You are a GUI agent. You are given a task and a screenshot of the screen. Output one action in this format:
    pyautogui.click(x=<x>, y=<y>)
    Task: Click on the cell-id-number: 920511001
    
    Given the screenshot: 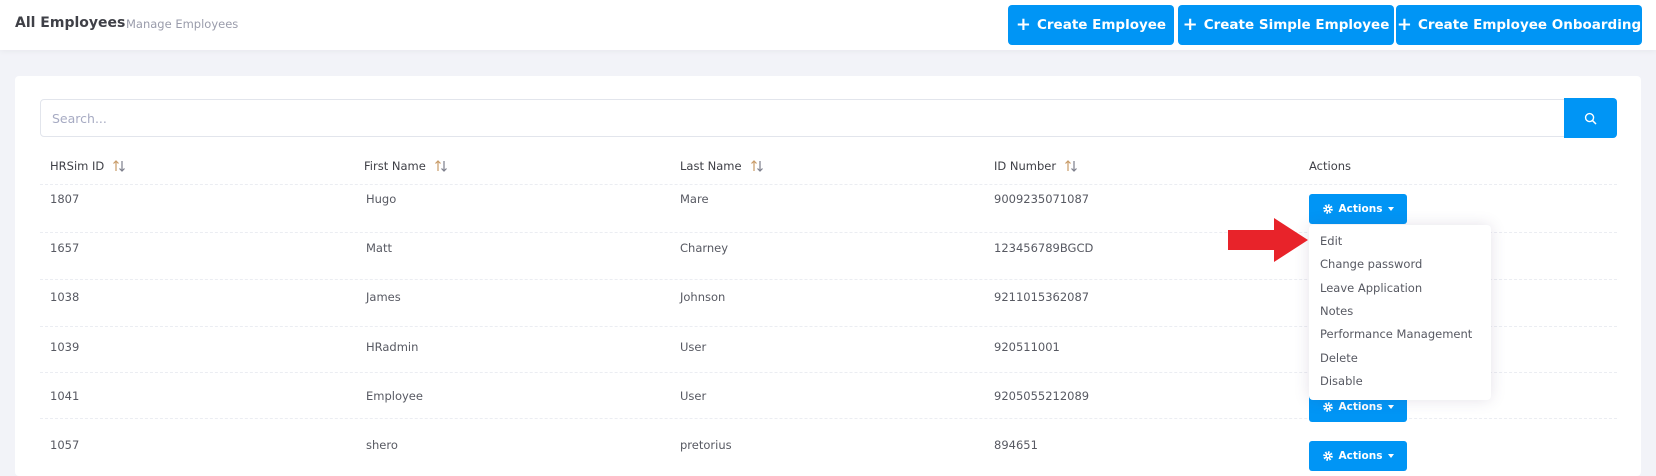 What is the action you would take?
    pyautogui.click(x=1027, y=347)
    